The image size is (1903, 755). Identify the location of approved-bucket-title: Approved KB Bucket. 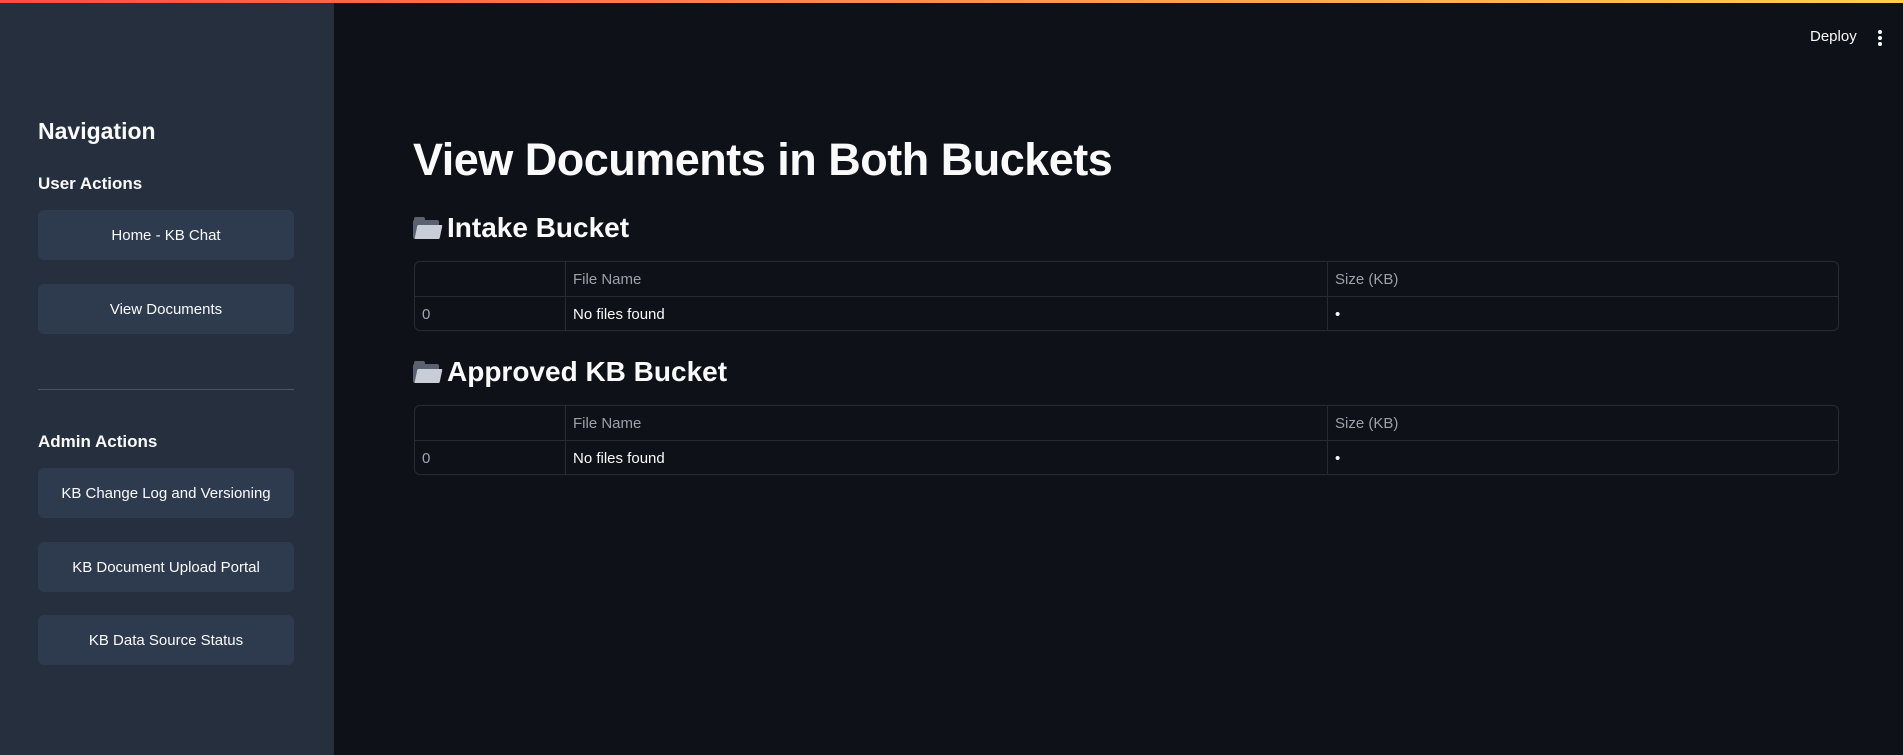
(587, 371).